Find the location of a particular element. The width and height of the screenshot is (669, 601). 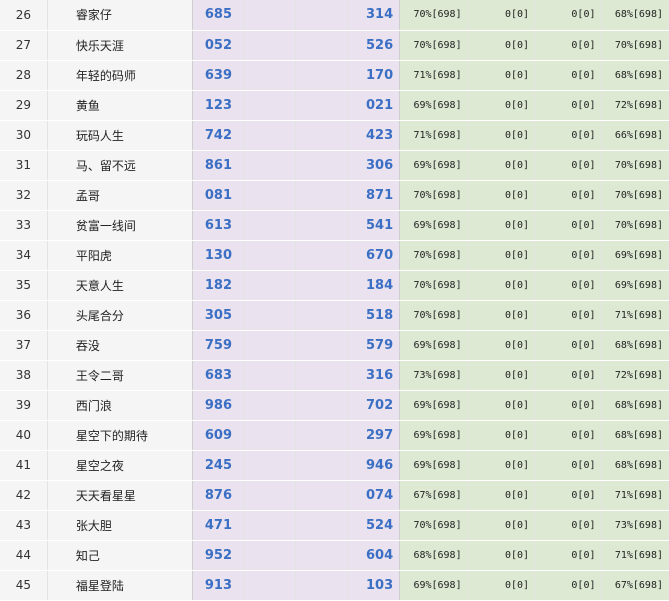

rank-cell: 26 is located at coordinates (24, 15).